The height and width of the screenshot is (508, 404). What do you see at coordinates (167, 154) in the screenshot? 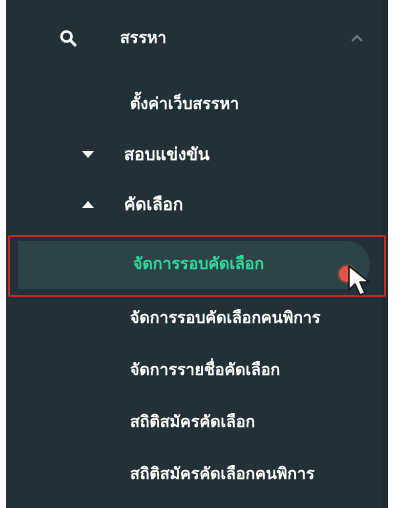
I see `menu-group-competition-label: สอบแข่งขัน` at bounding box center [167, 154].